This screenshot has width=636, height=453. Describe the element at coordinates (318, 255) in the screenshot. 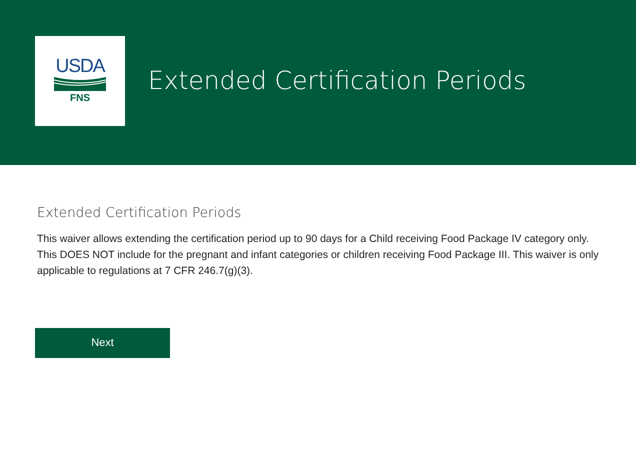

I see `description-text: This waiver allows extending the certification period up to 90 days for a Child receiving Food Package IV category only. This DOES NOT include for the pregnant and infant categories or children receiving Food Package III. This waiver is only applicable to regulations at 7 CFR 246.7(g)(3).` at that location.